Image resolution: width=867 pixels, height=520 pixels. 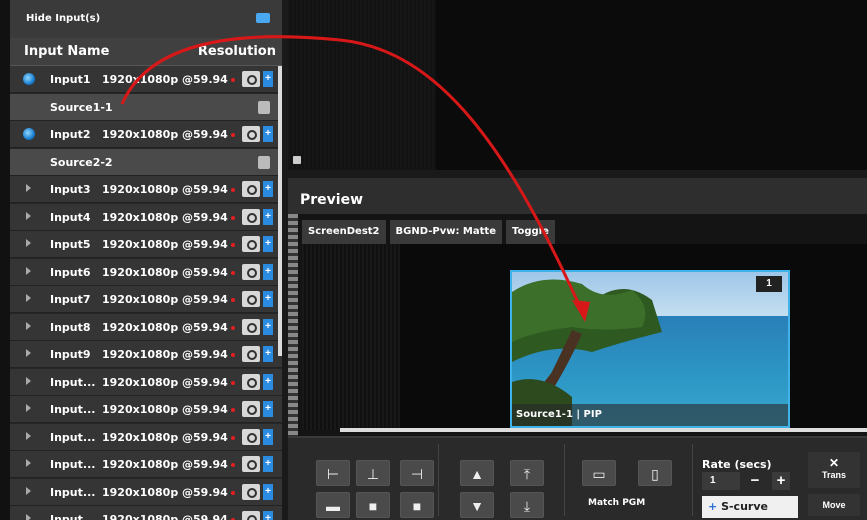 What do you see at coordinates (263, 18) in the screenshot?
I see `toggle-icon` at bounding box center [263, 18].